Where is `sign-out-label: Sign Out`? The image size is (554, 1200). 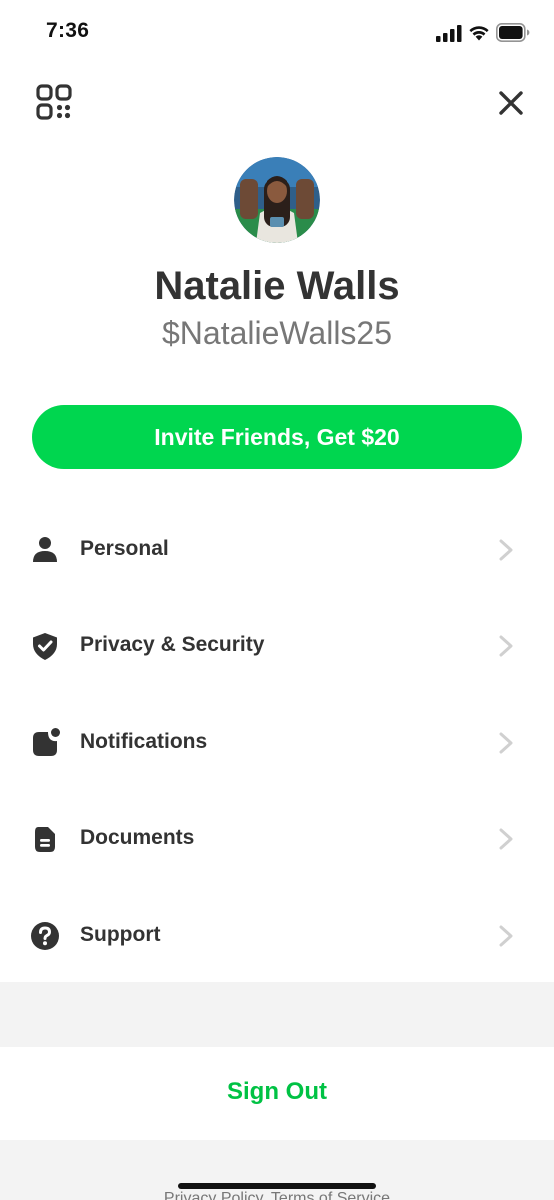
sign-out-label: Sign Out is located at coordinates (277, 1091).